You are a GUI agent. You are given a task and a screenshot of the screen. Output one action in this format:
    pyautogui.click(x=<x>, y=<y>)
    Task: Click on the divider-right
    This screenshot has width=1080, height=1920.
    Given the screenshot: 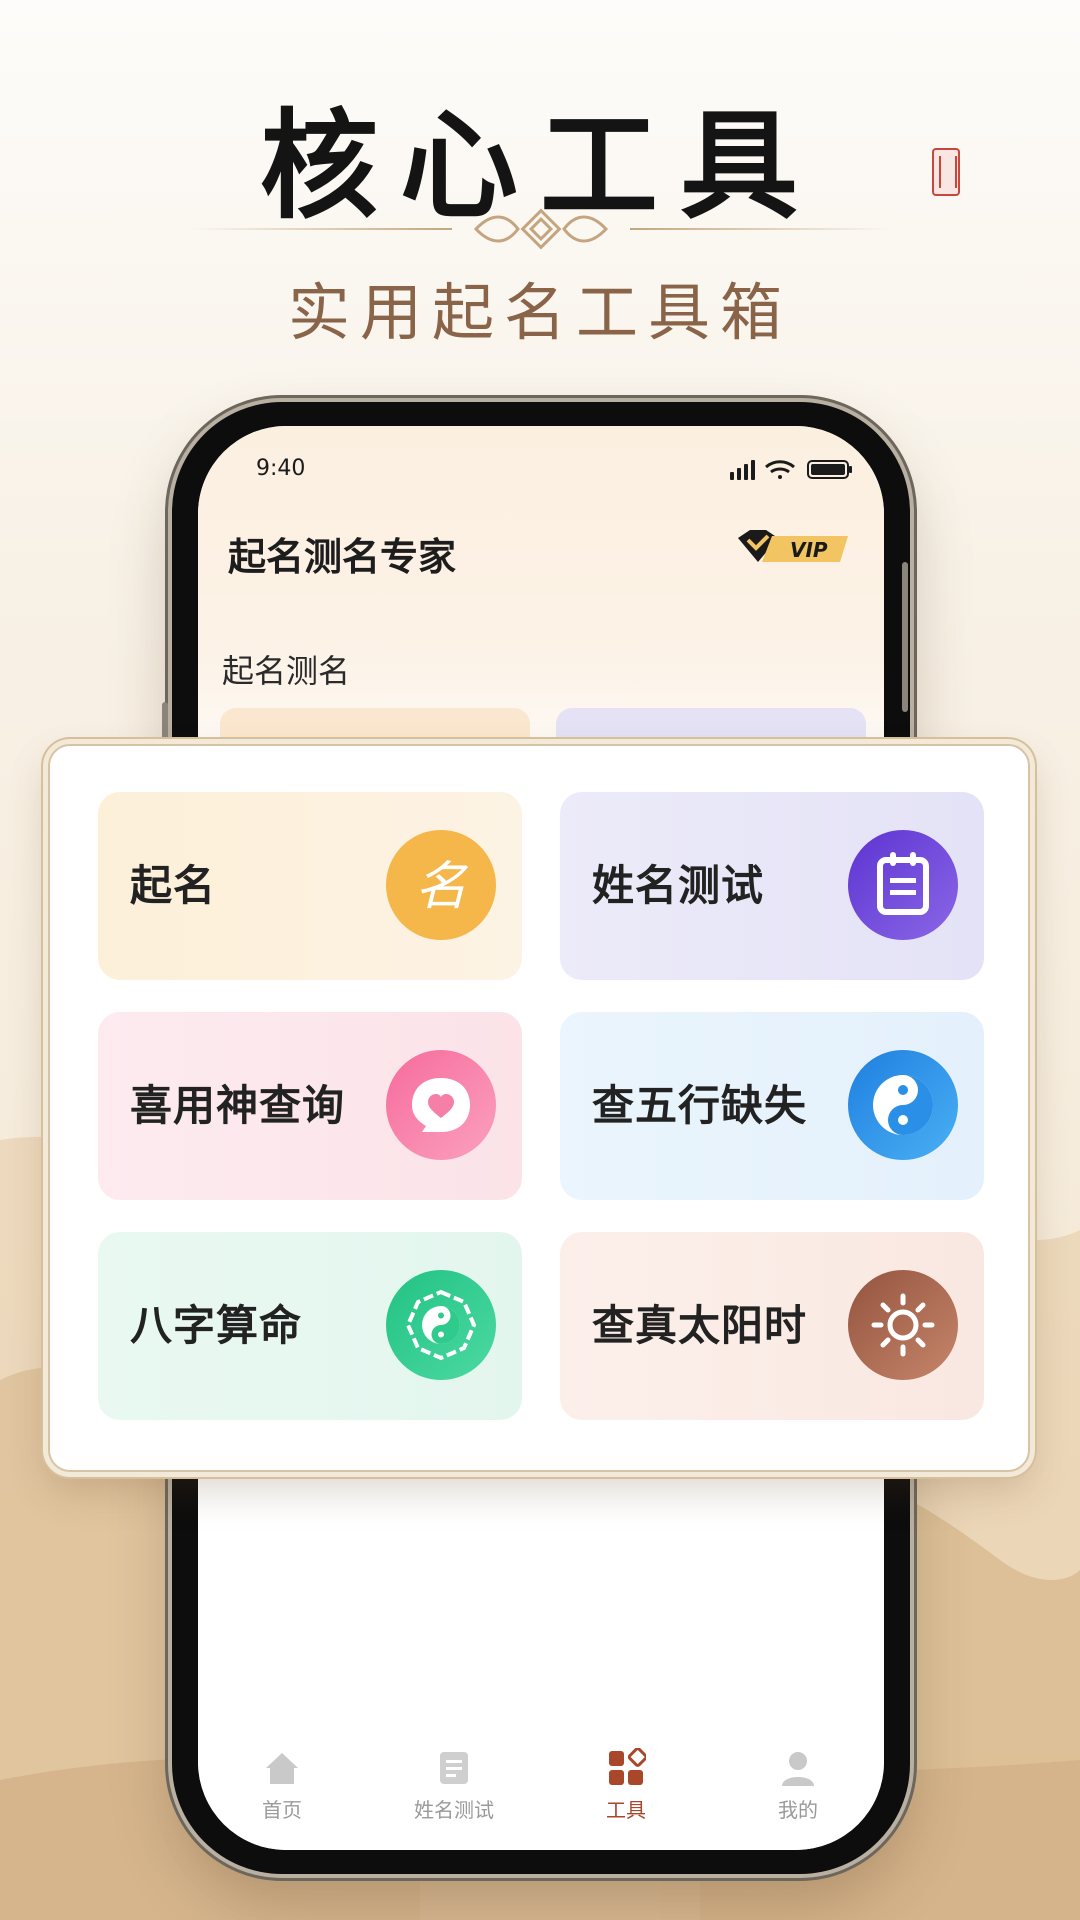 What is the action you would take?
    pyautogui.click(x=761, y=229)
    